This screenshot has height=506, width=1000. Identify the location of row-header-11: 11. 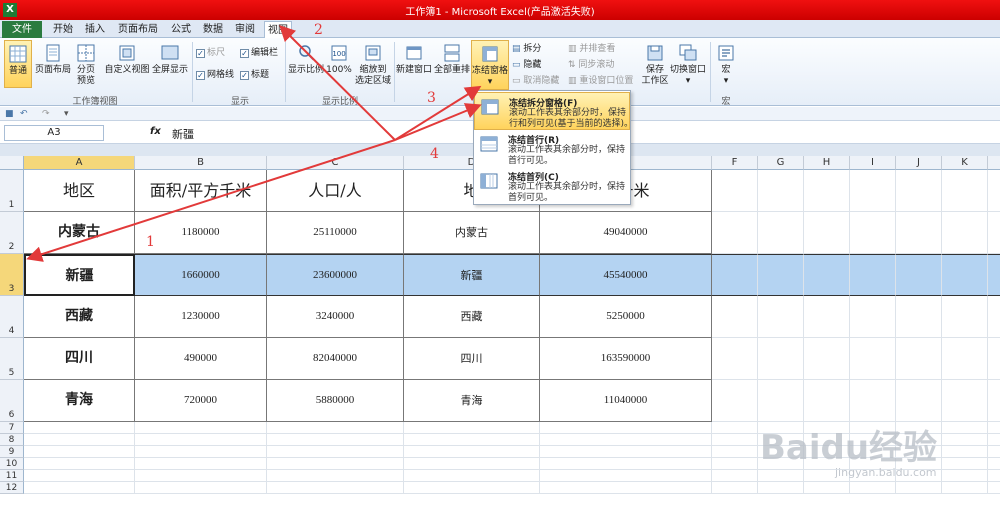
(12, 476).